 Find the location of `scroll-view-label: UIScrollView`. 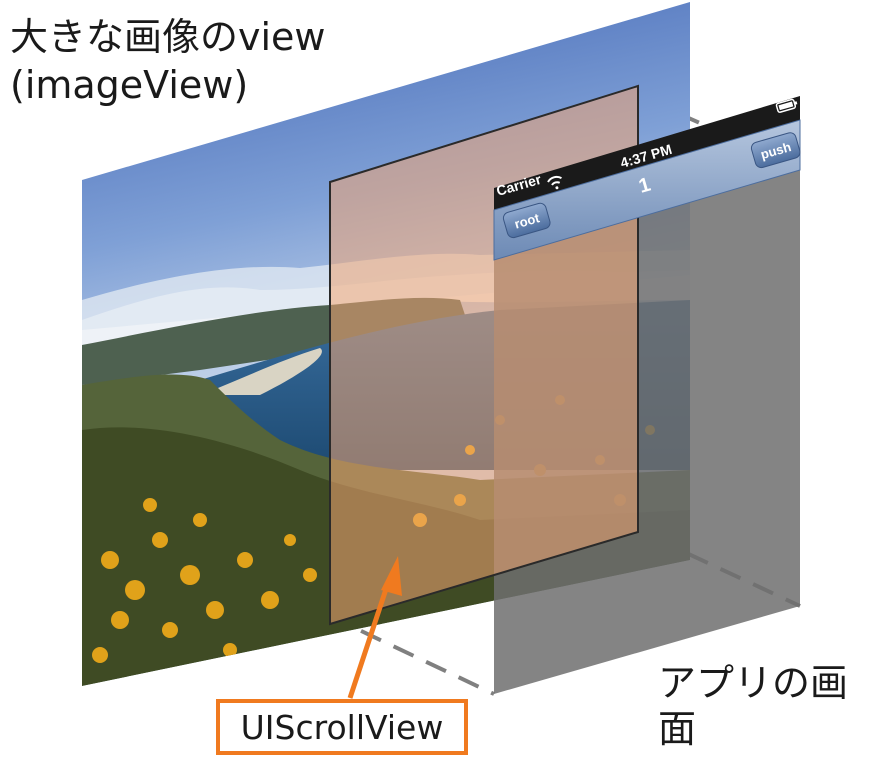

scroll-view-label: UIScrollView is located at coordinates (342, 727).